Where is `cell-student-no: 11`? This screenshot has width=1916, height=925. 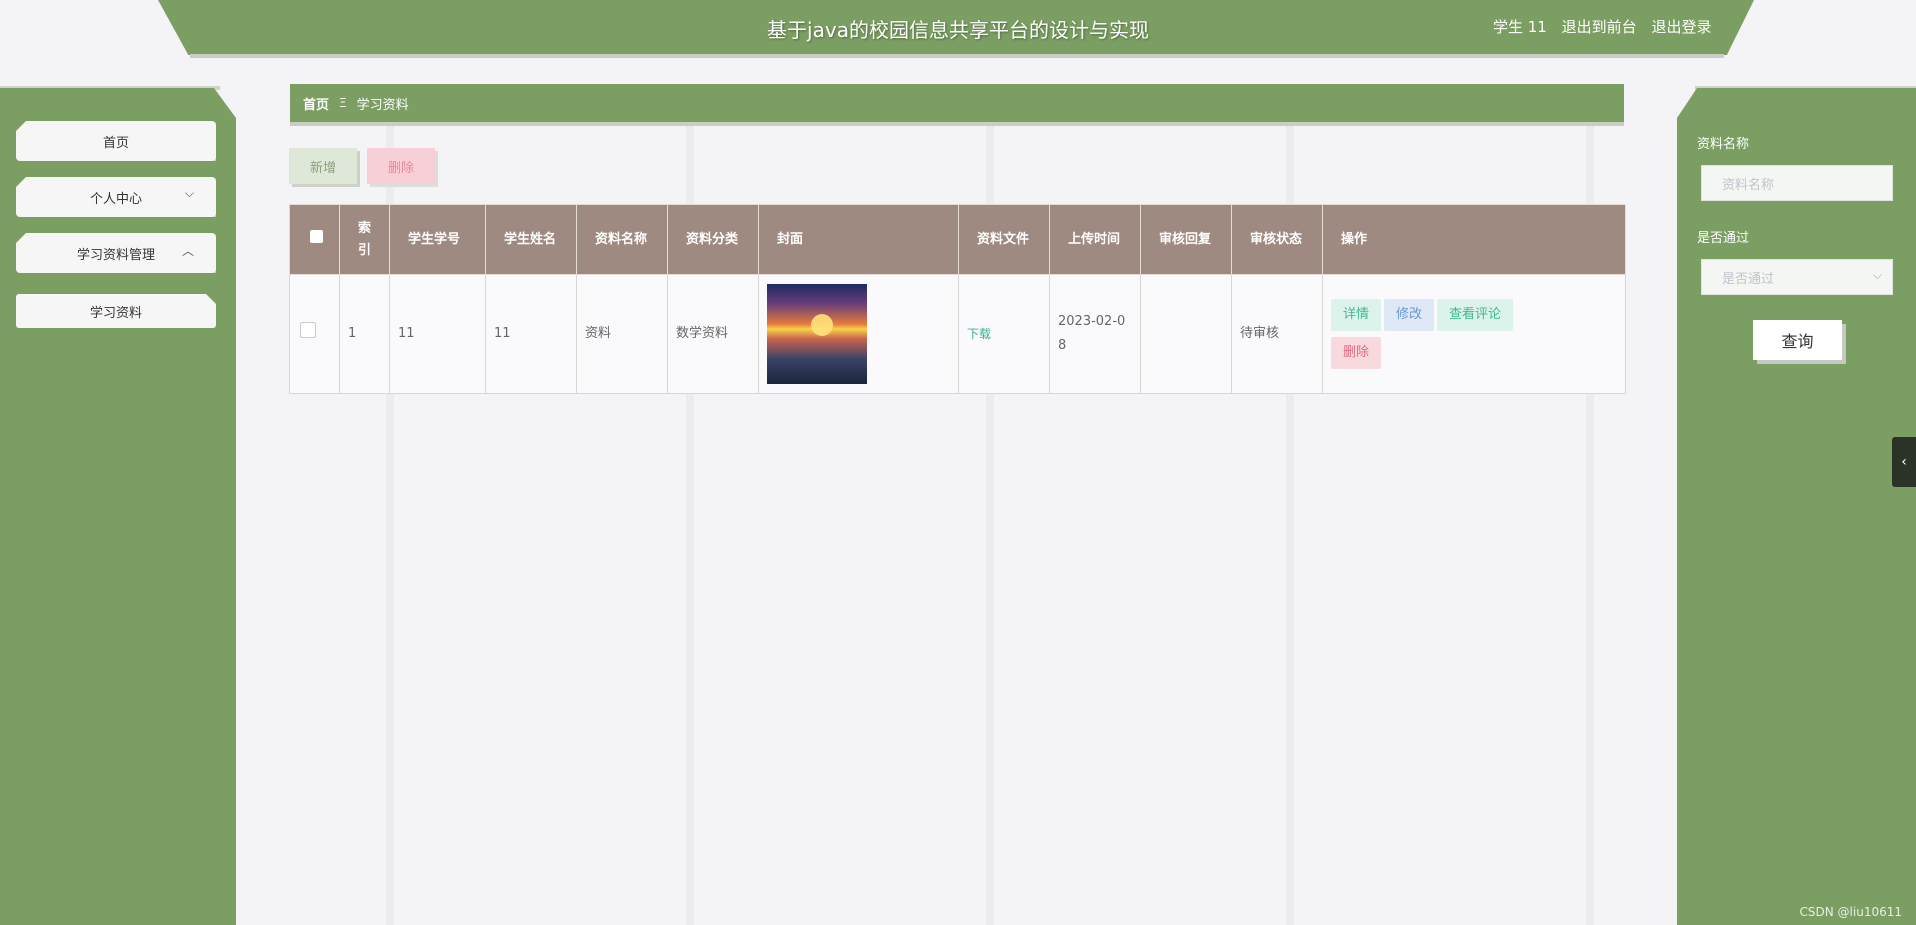 cell-student-no: 11 is located at coordinates (437, 334).